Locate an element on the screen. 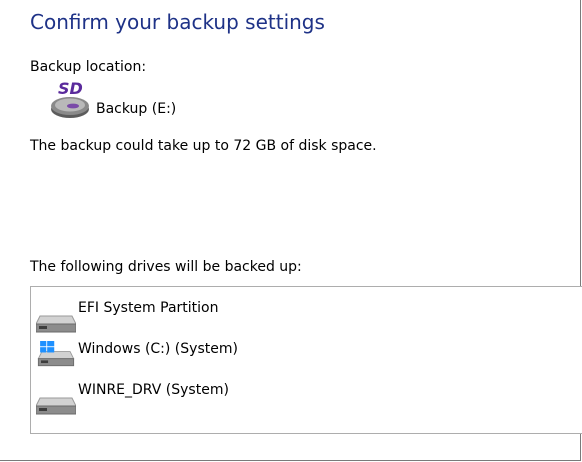 This screenshot has height=462, width=582. sd-card-drive-icon: SD is located at coordinates (70, 98).